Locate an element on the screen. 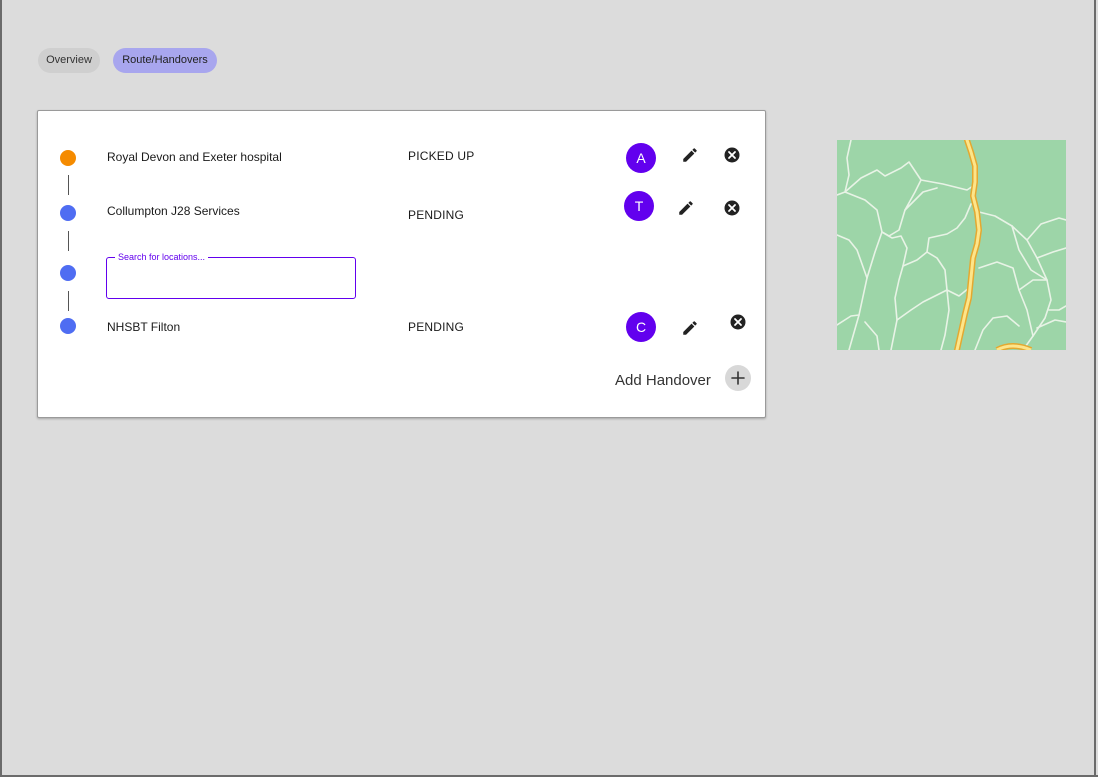 The image size is (1098, 777). stop-name: Collumpton J28 Services is located at coordinates (173, 211).